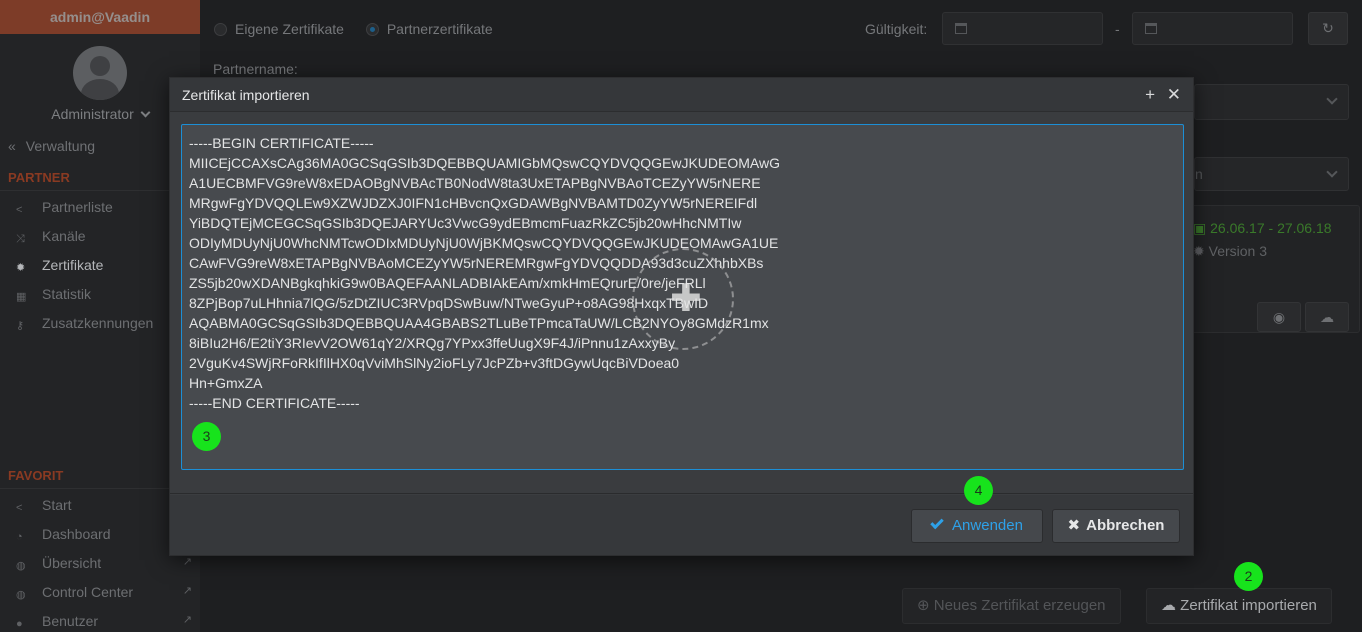 The image size is (1362, 632). I want to click on dashboard-icon: ◔, so click(19, 537).